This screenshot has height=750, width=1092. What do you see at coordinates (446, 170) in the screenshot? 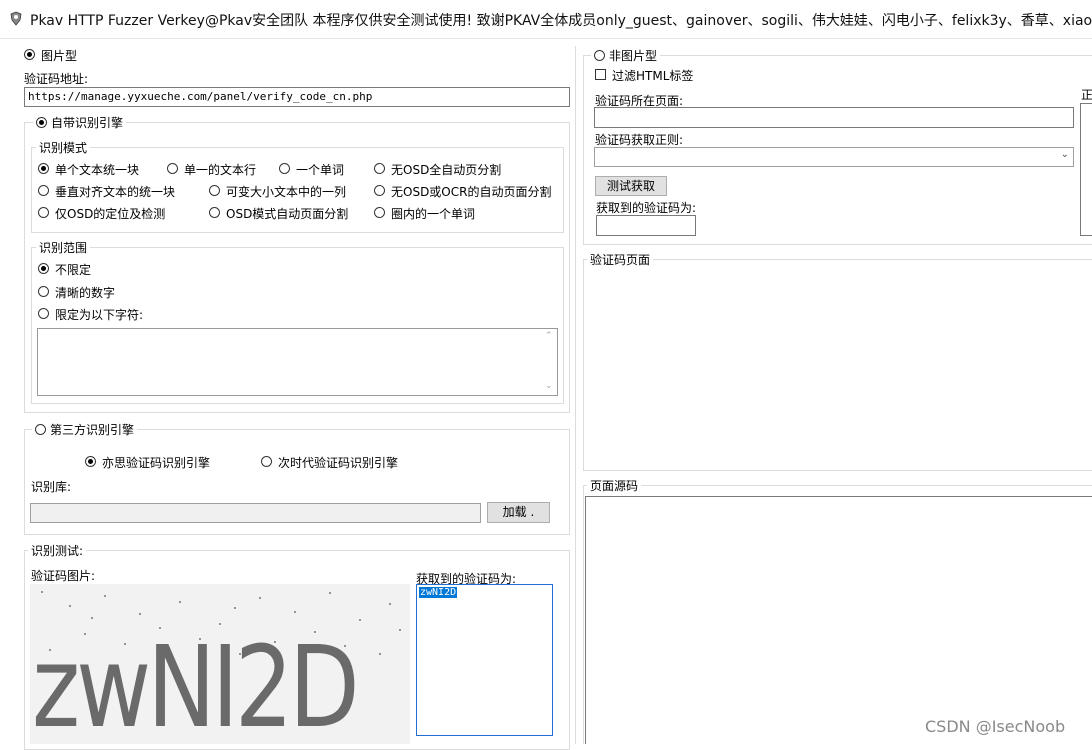
I see `mode-label-3: 无OSD全自动页分割` at bounding box center [446, 170].